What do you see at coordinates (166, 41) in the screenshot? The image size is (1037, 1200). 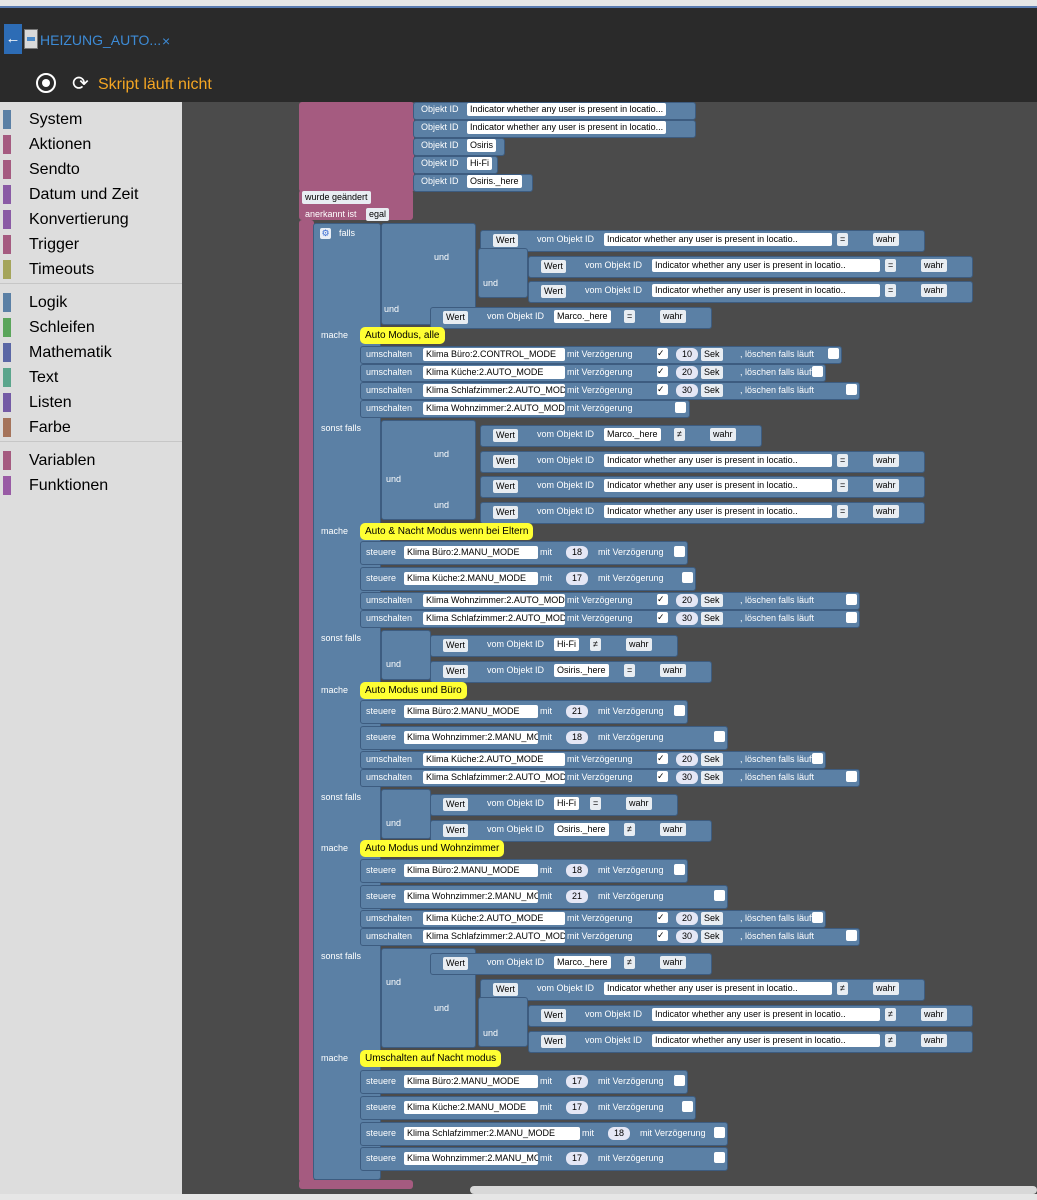 I see `tab-close-icon: ×` at bounding box center [166, 41].